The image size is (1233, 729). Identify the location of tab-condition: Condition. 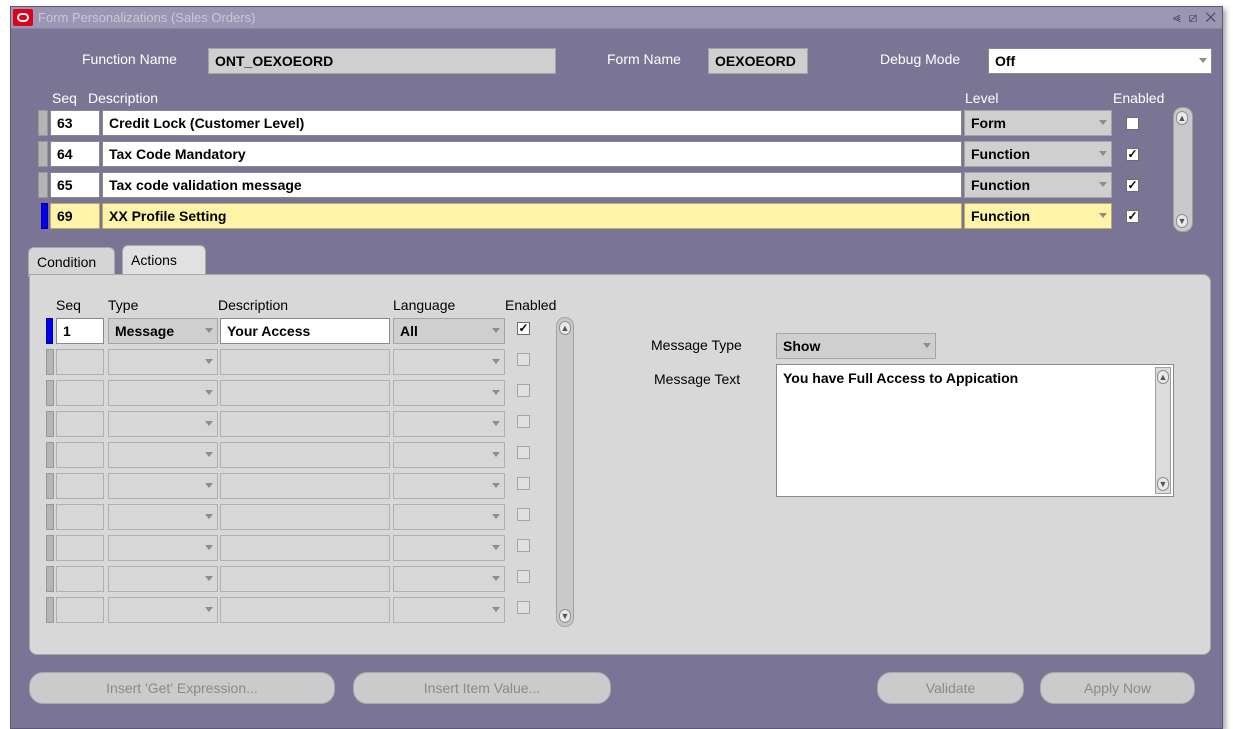
(71, 262).